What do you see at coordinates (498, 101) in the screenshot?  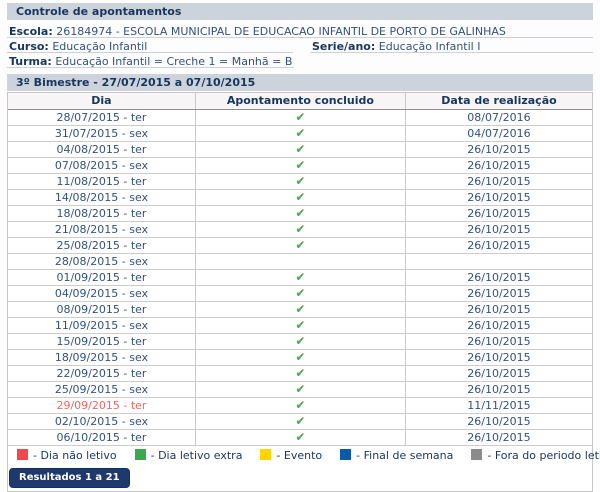 I see `column-header-data: Data de realização` at bounding box center [498, 101].